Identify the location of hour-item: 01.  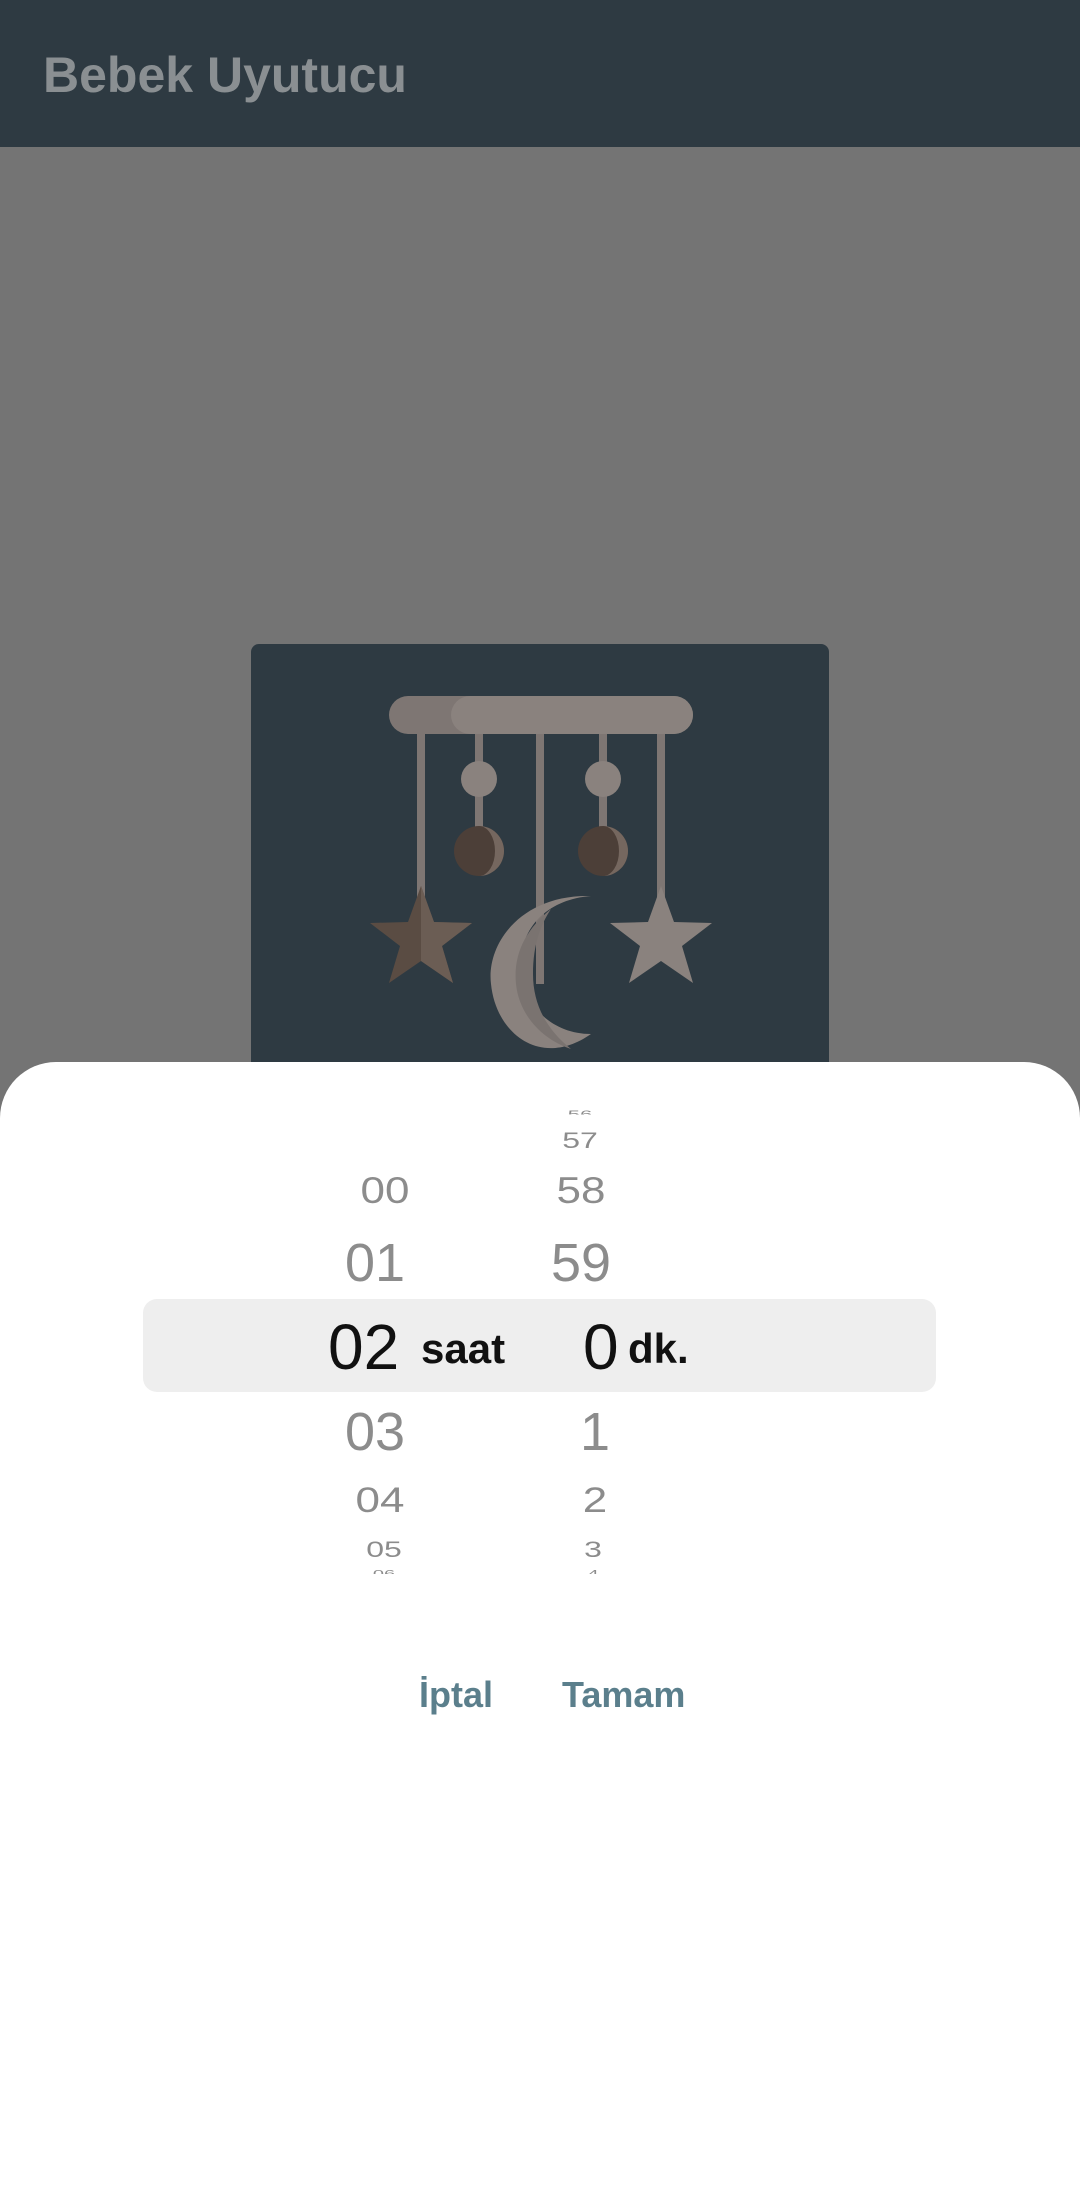
(375, 1263).